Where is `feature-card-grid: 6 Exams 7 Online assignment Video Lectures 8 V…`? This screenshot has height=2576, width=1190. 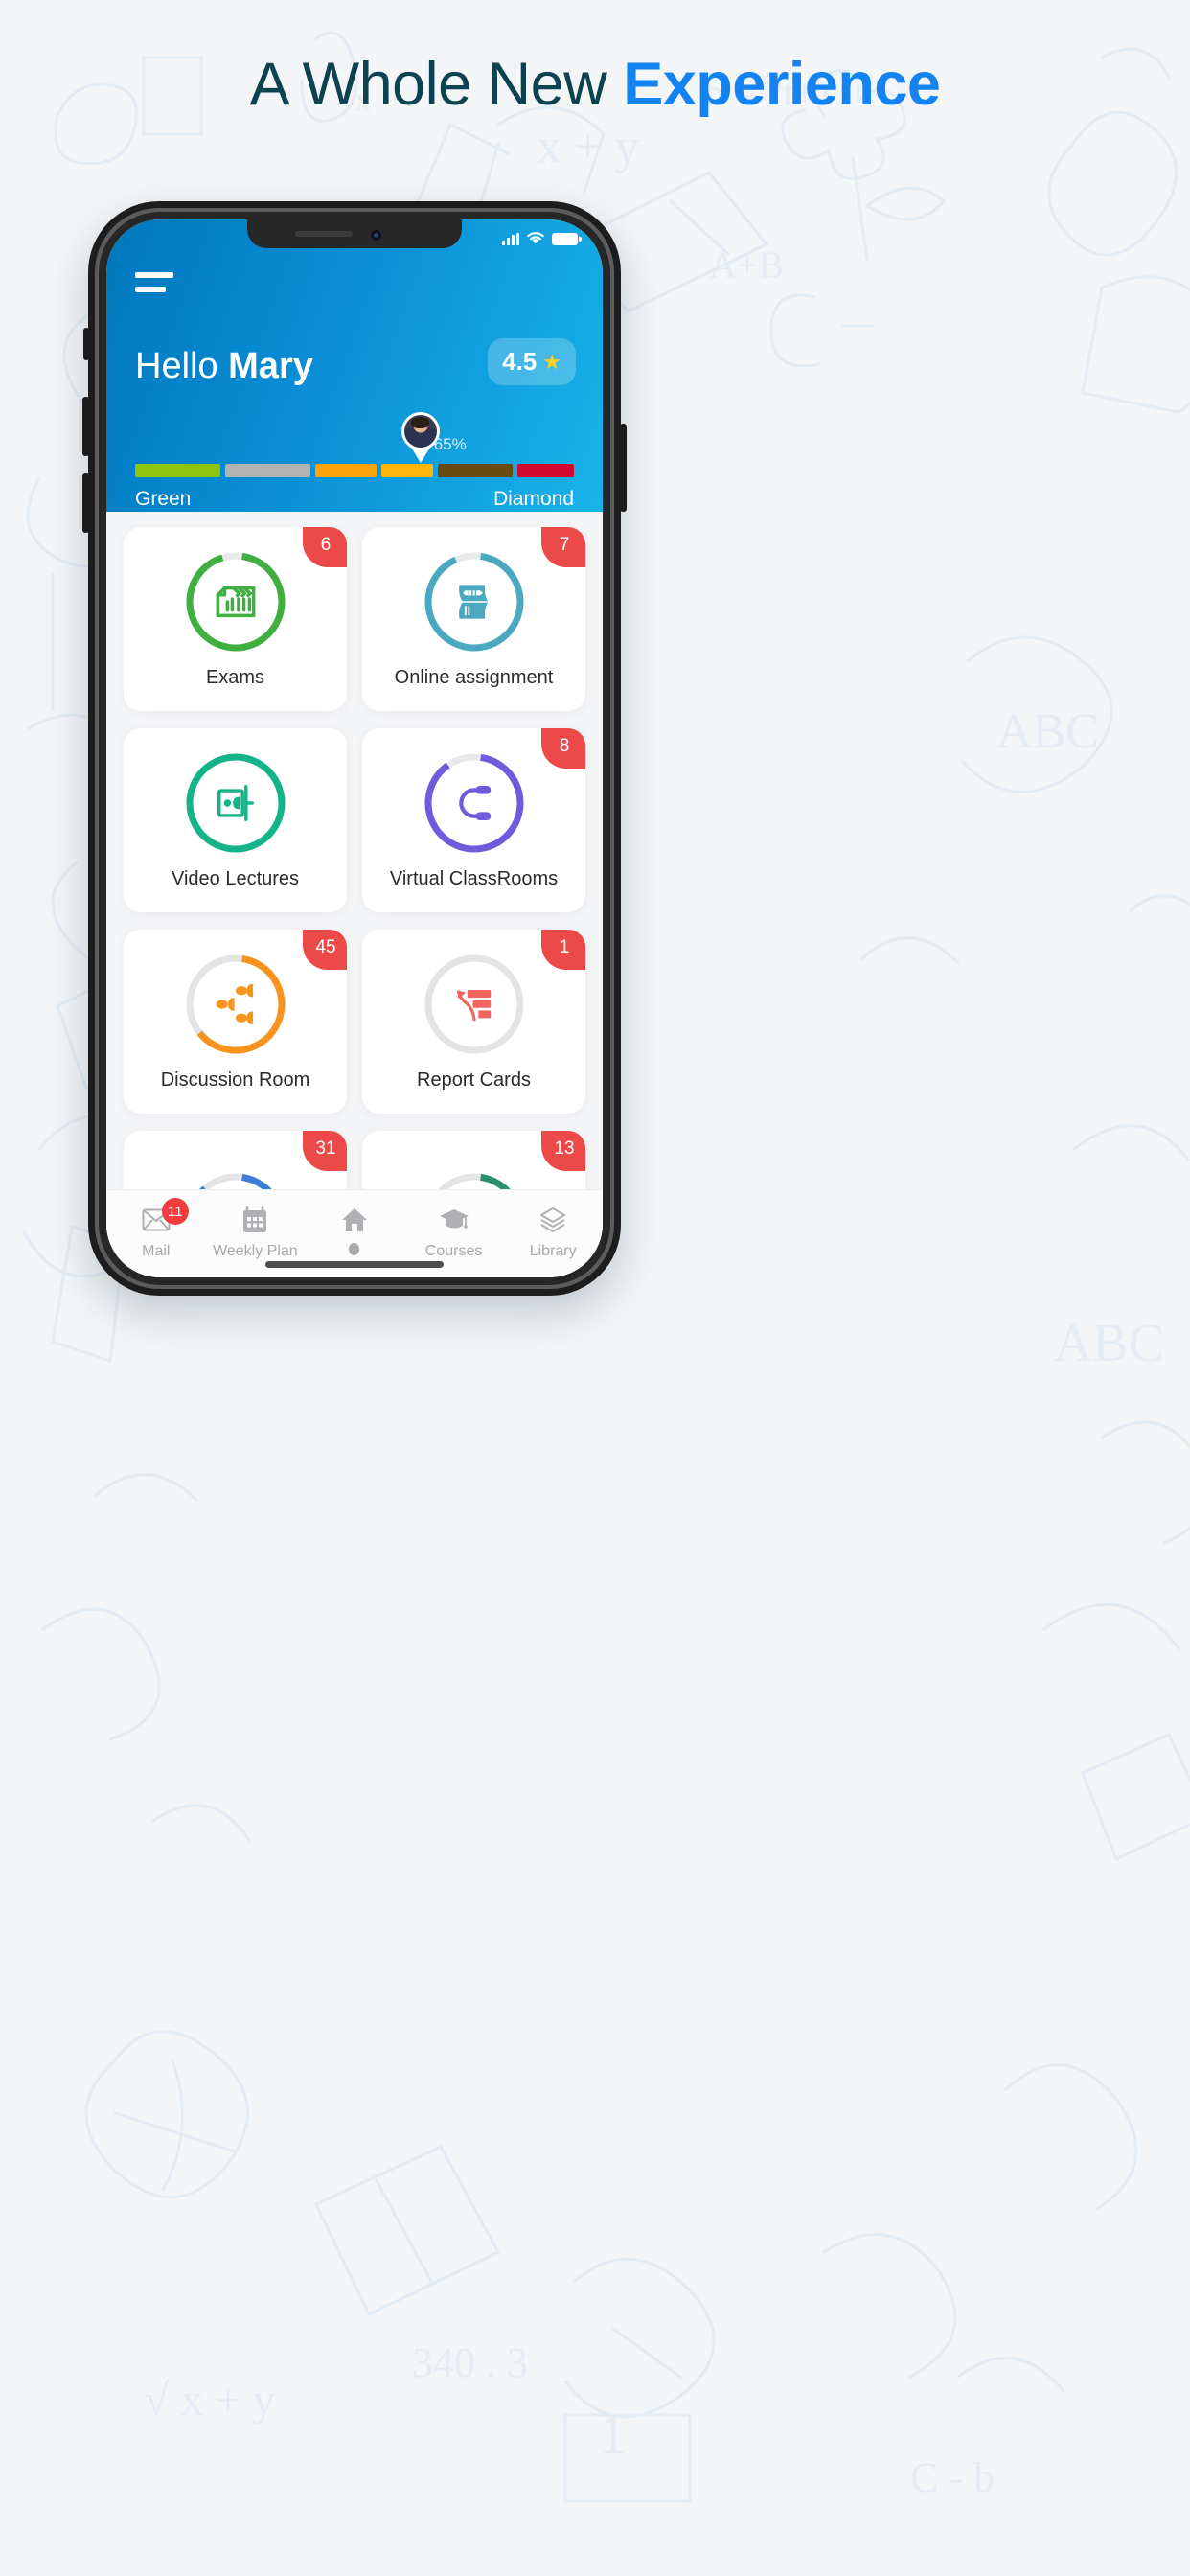 feature-card-grid: 6 Exams 7 Online assignment Video Lectures 8 V… is located at coordinates (355, 894).